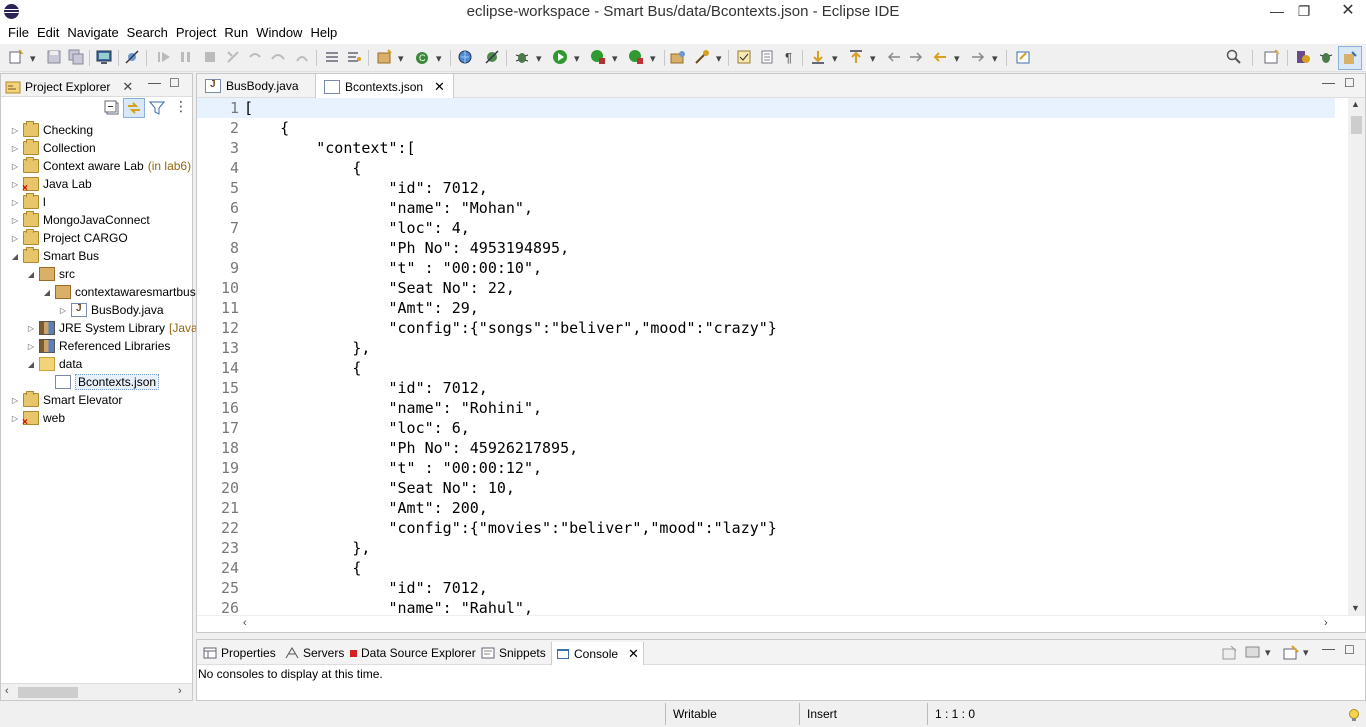 This screenshot has height=727, width=1366. What do you see at coordinates (766, 368) in the screenshot?
I see `code-line: 14 {` at bounding box center [766, 368].